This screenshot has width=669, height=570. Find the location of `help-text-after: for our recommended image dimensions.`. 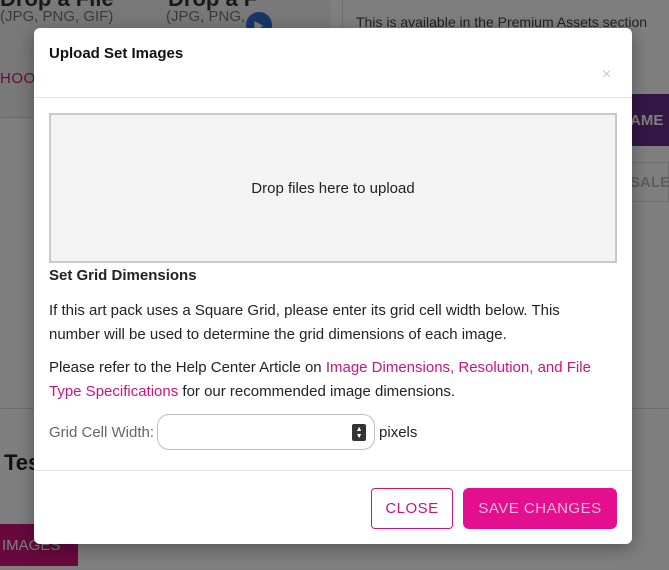

help-text-after: for our recommended image dimensions. is located at coordinates (317, 391).